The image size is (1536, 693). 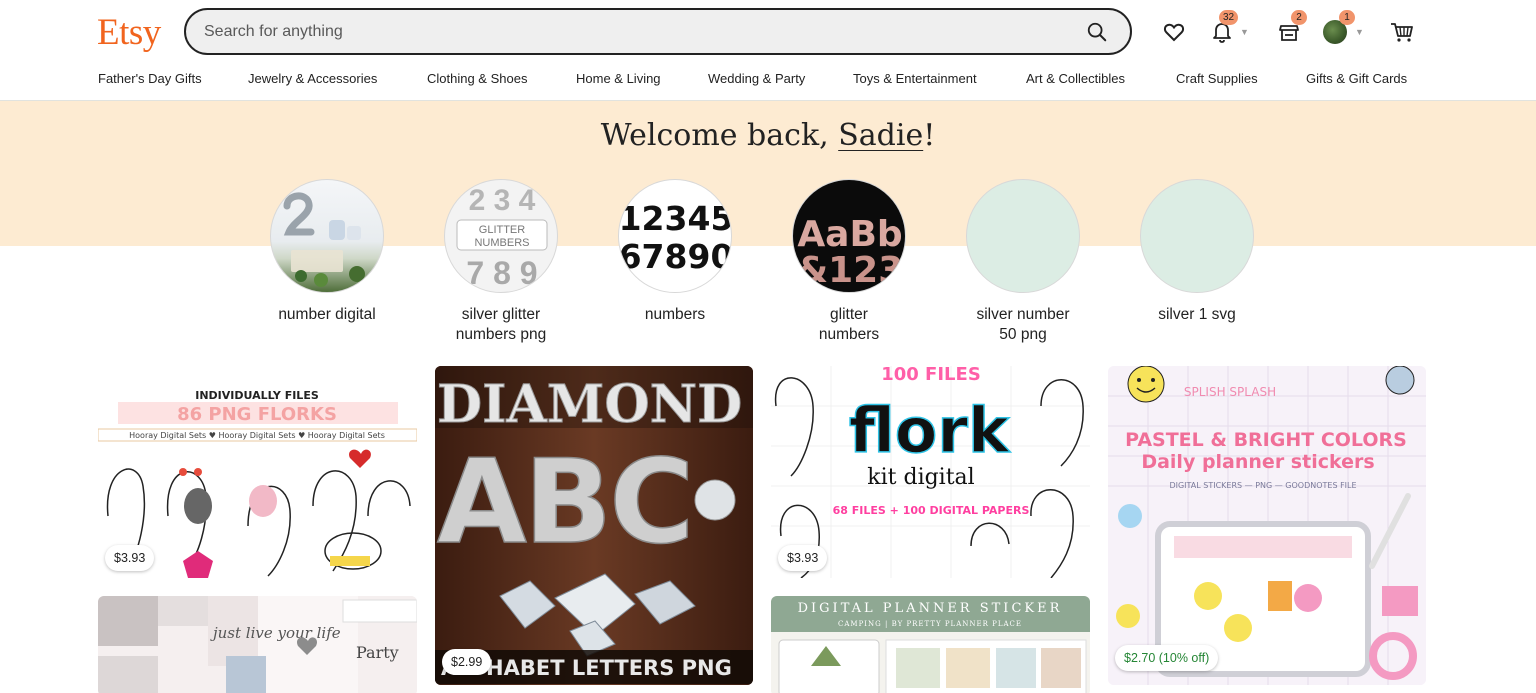 What do you see at coordinates (377, 652) in the screenshot?
I see `listing-art-line2: Party` at bounding box center [377, 652].